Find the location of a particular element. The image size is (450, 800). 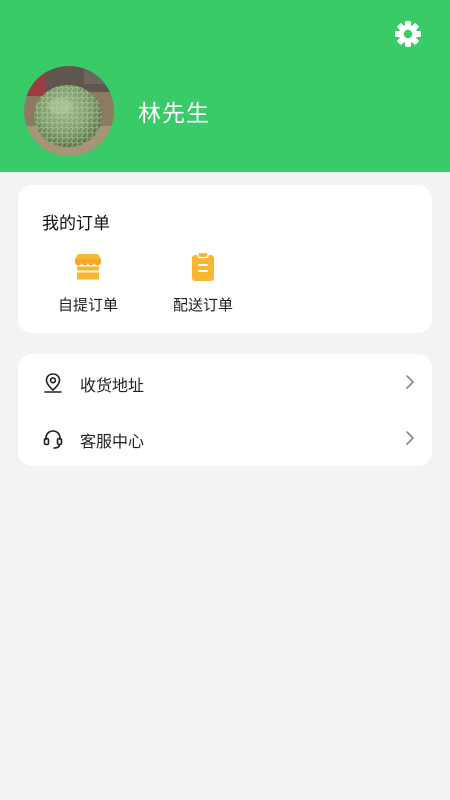

clipboard-icon is located at coordinates (203, 266).